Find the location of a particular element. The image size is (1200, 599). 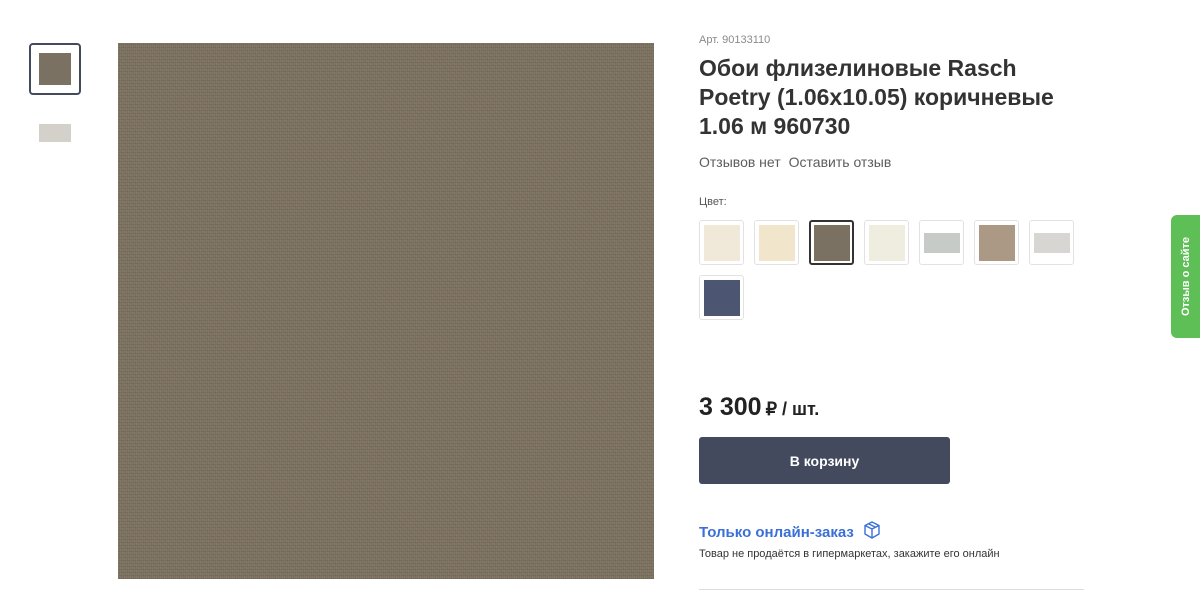

price: 3 300 ₽ / шт. is located at coordinates (759, 407).